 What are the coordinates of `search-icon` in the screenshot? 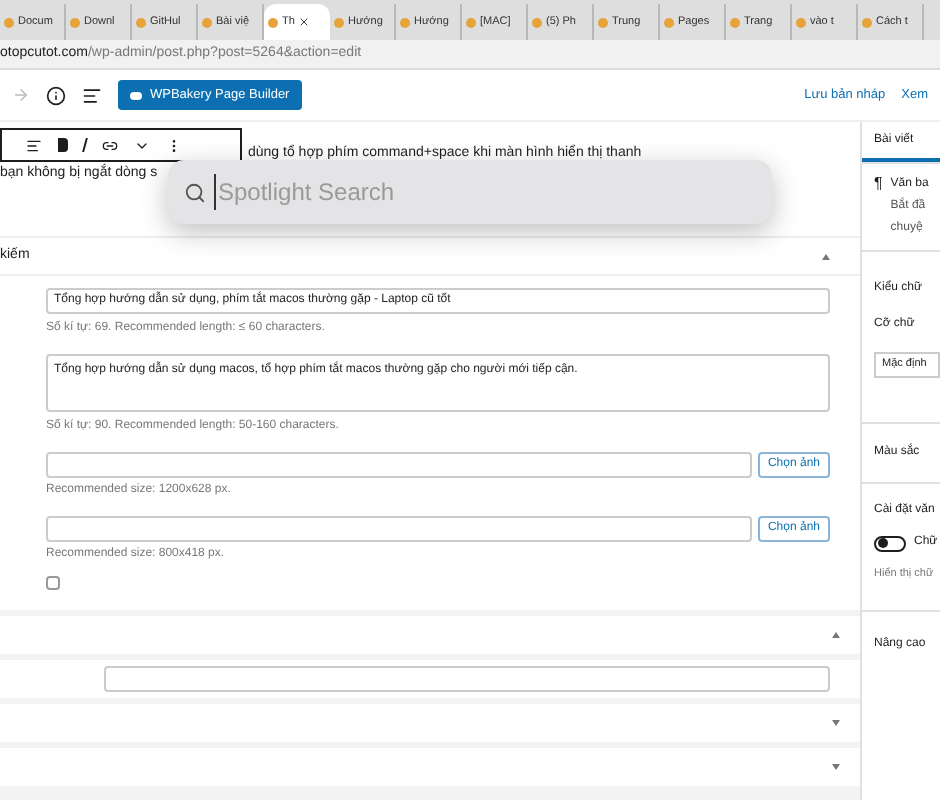 It's located at (195, 192).